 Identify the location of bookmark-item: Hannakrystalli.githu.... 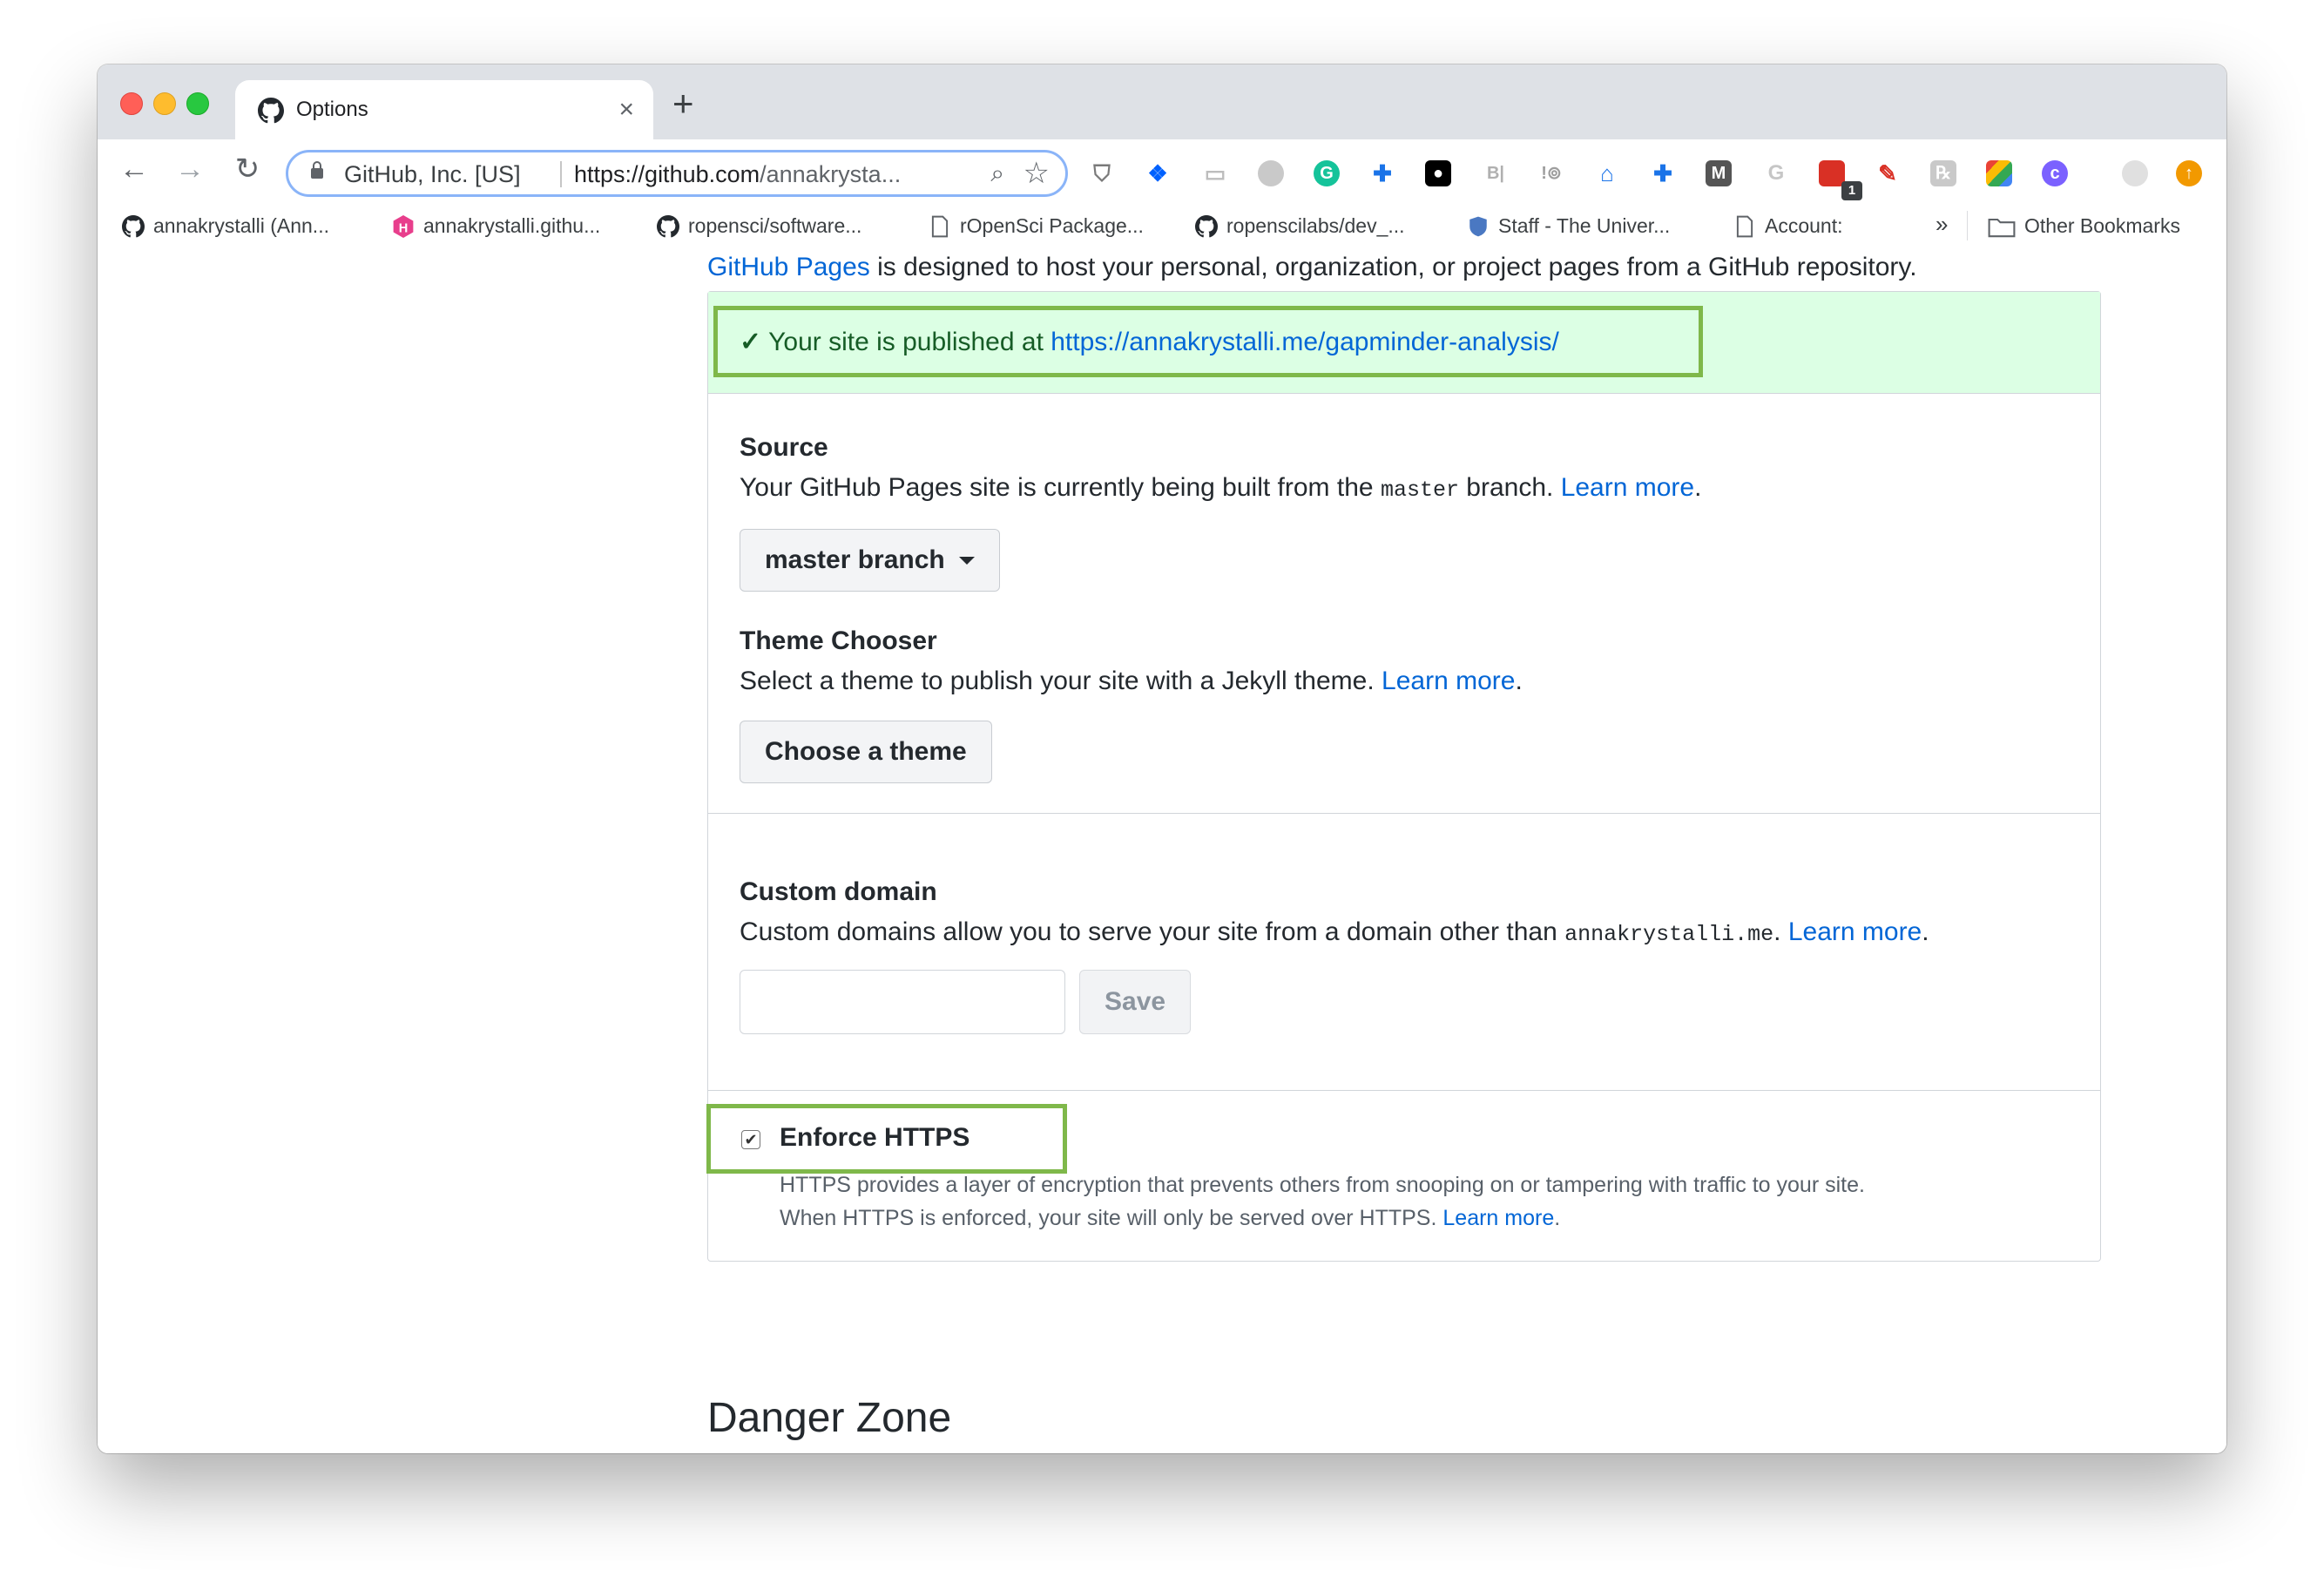
(496, 226).